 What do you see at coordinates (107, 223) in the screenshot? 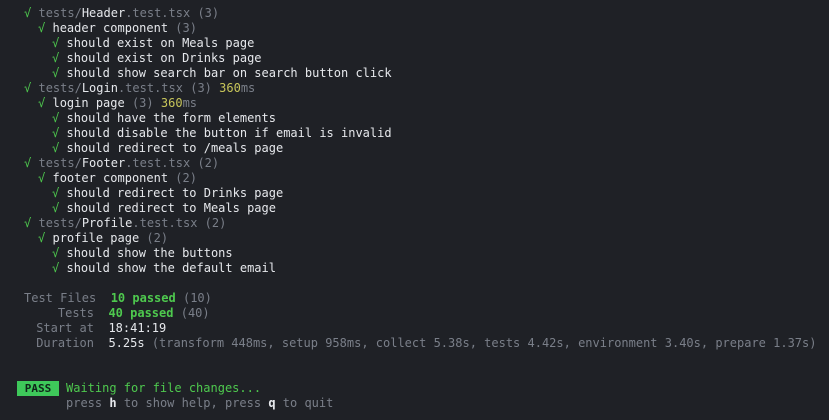
I see `file-name: Profile` at bounding box center [107, 223].